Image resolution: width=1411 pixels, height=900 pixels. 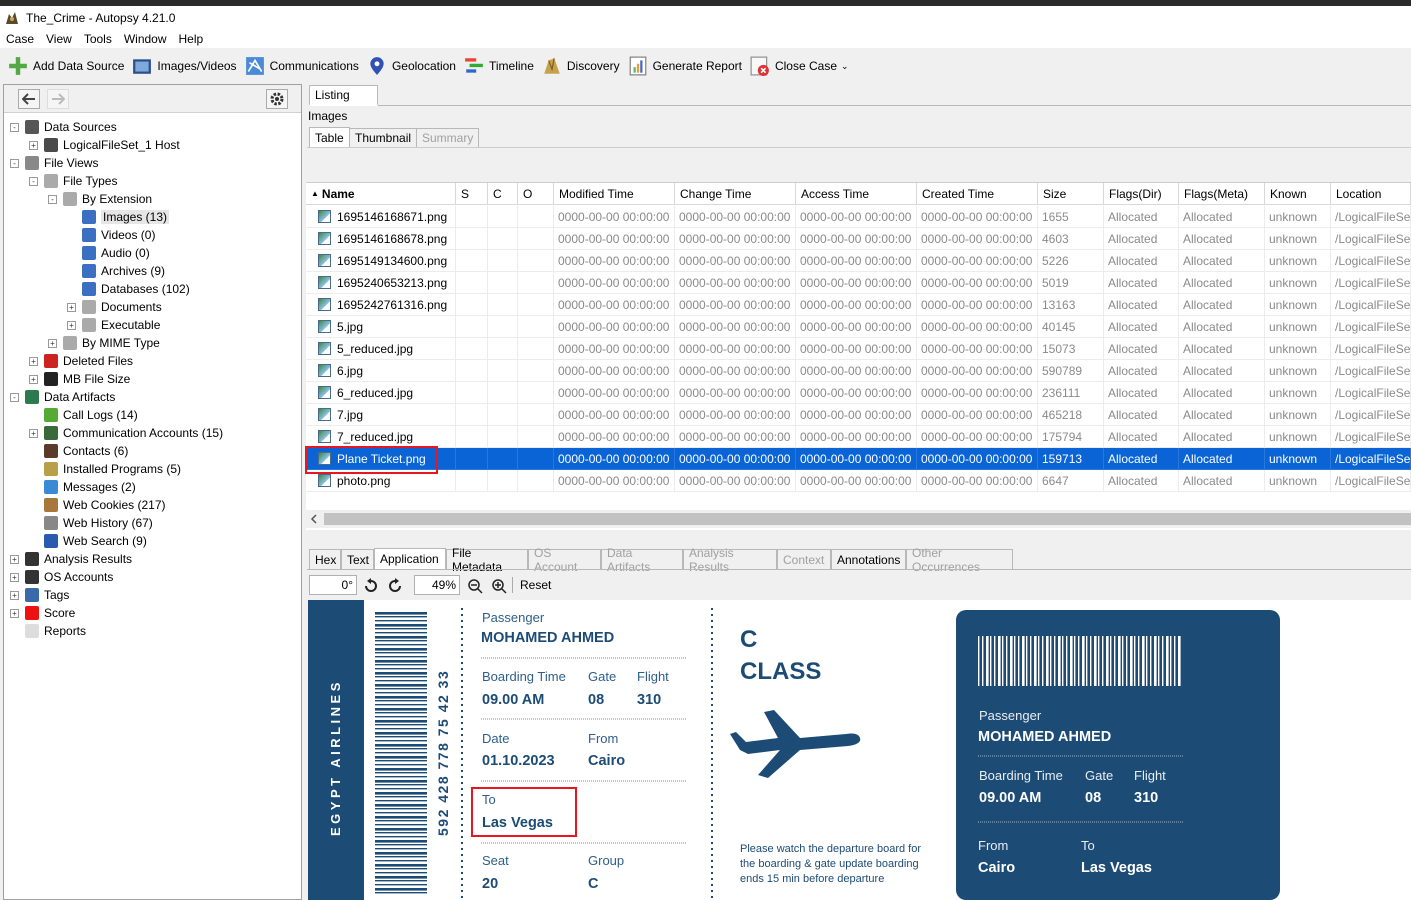 What do you see at coordinates (499, 66) in the screenshot?
I see `toolbar-timeline-button: Timeline` at bounding box center [499, 66].